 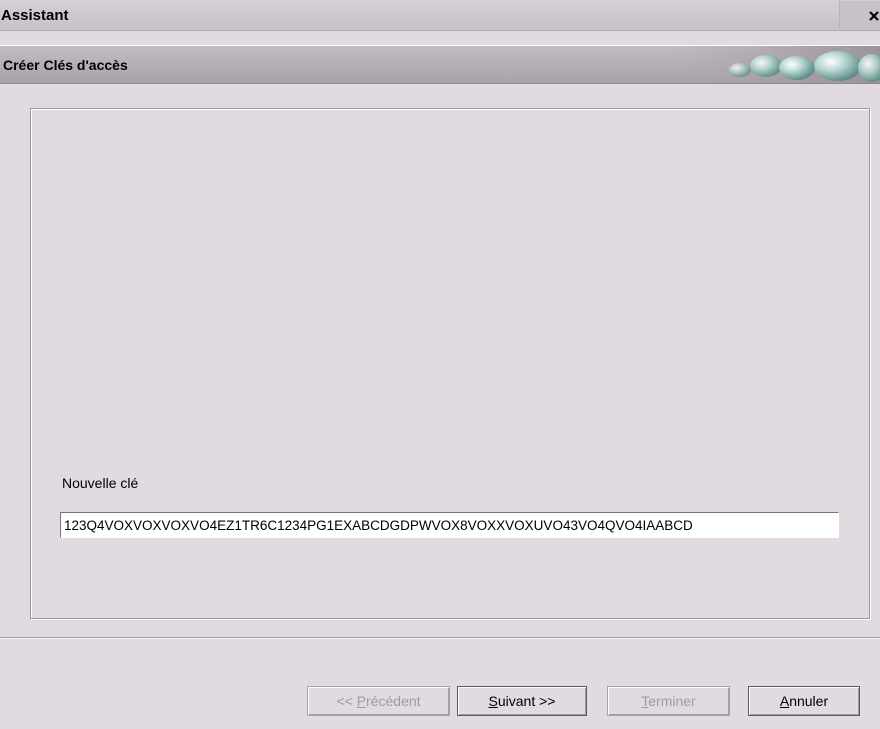 What do you see at coordinates (774, 64) in the screenshot?
I see `bubbles-logo-icon` at bounding box center [774, 64].